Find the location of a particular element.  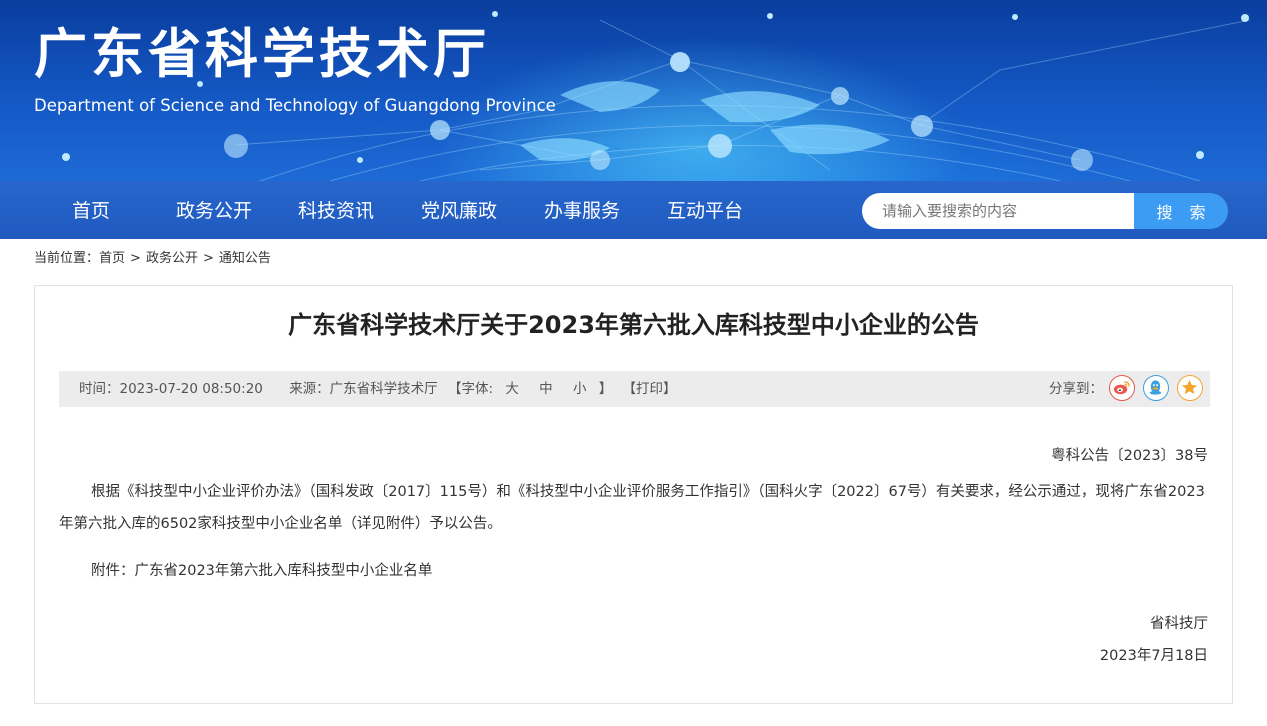

attachment-link: 附件：广东省2023年第六批入库科技型中小企业名单 is located at coordinates (261, 569).